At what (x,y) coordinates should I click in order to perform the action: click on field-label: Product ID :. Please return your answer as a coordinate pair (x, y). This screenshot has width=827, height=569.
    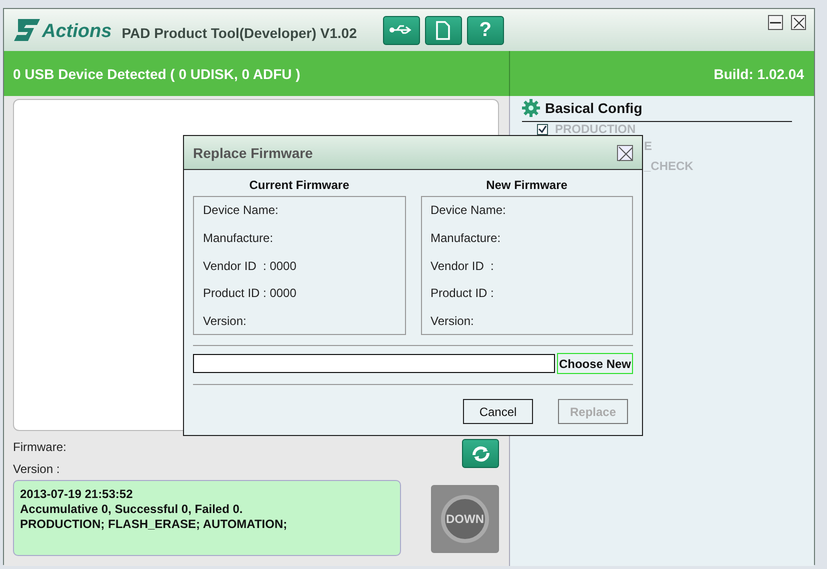
    Looking at the image, I should click on (462, 293).